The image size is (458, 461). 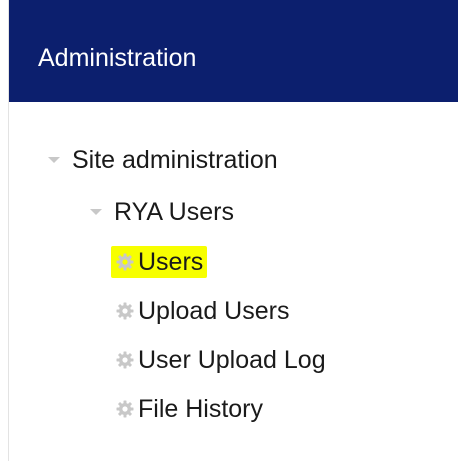 I want to click on tree-link-upload-users: Upload Users, so click(x=202, y=311).